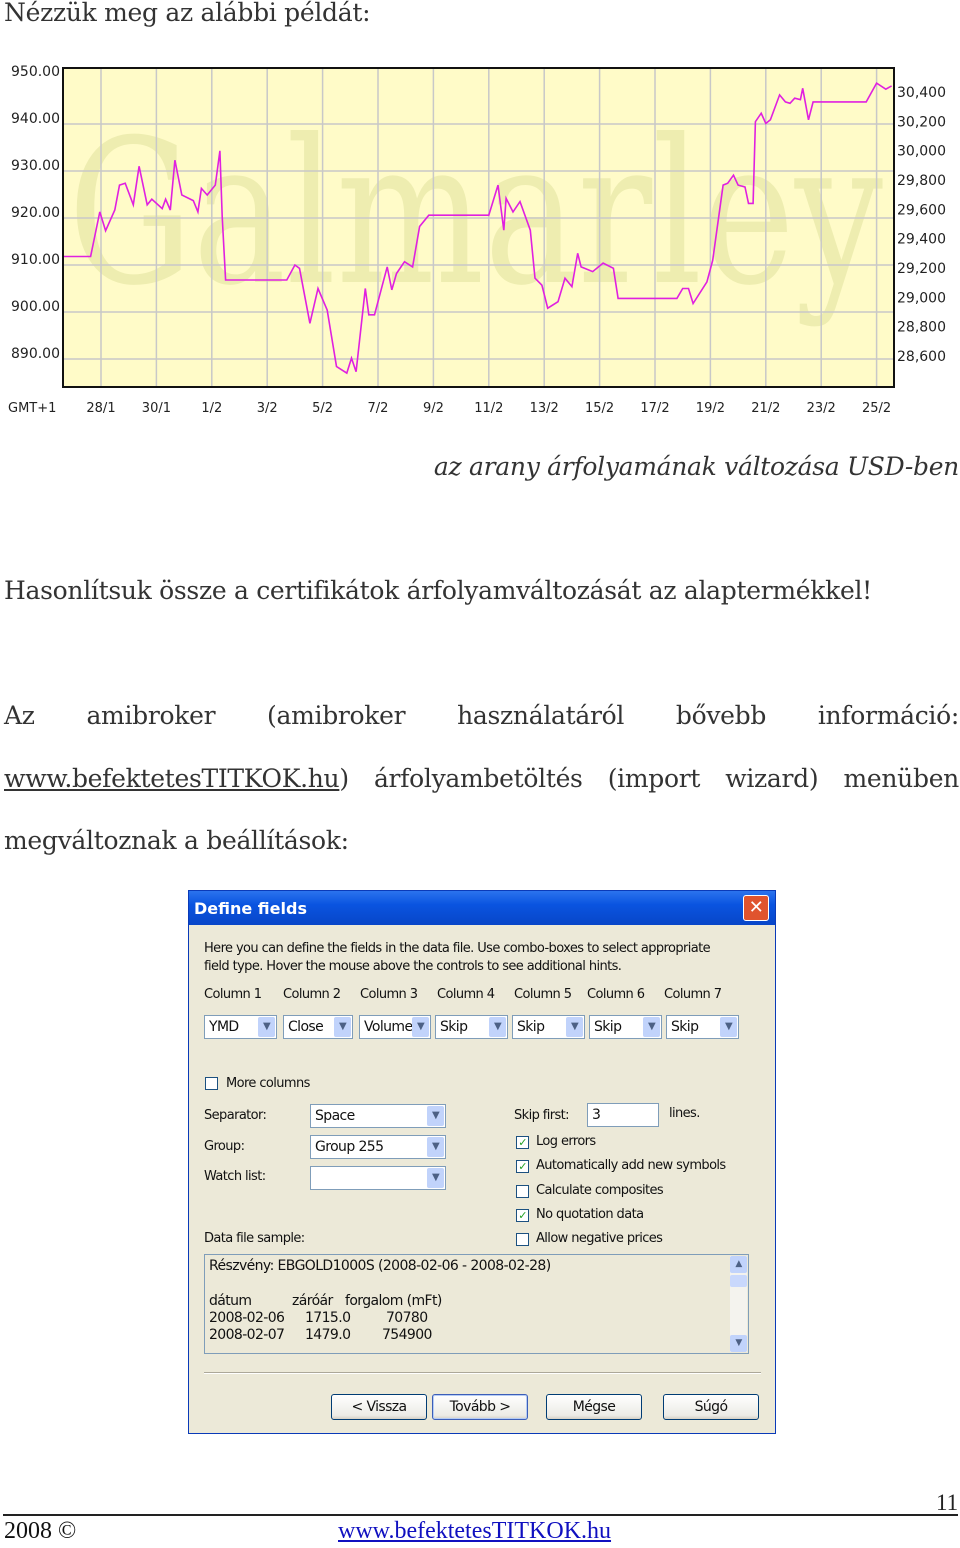 The height and width of the screenshot is (1548, 960). What do you see at coordinates (312, 1301) in the screenshot?
I see `sample-col-close: záróár` at bounding box center [312, 1301].